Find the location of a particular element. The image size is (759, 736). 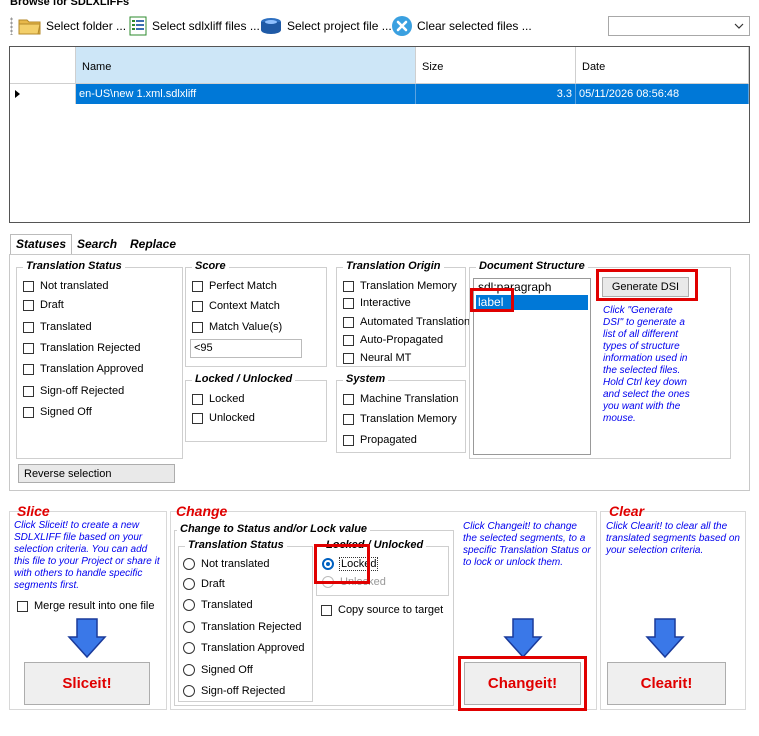

change-translation-status-title: Translation Status is located at coordinates (236, 545).